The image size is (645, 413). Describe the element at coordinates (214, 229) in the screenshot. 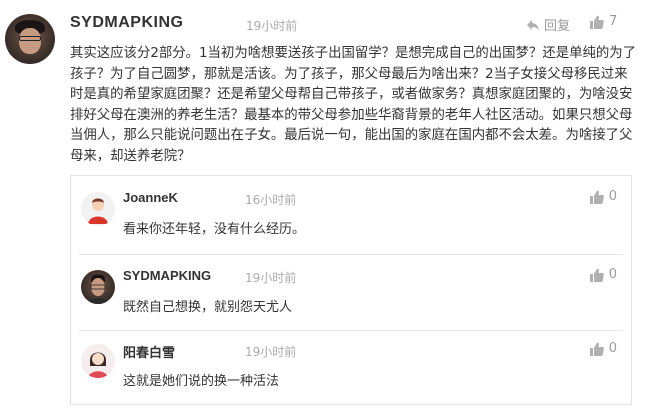

I see `reply-body: 看来你还年轻，没有什么经历。` at that location.